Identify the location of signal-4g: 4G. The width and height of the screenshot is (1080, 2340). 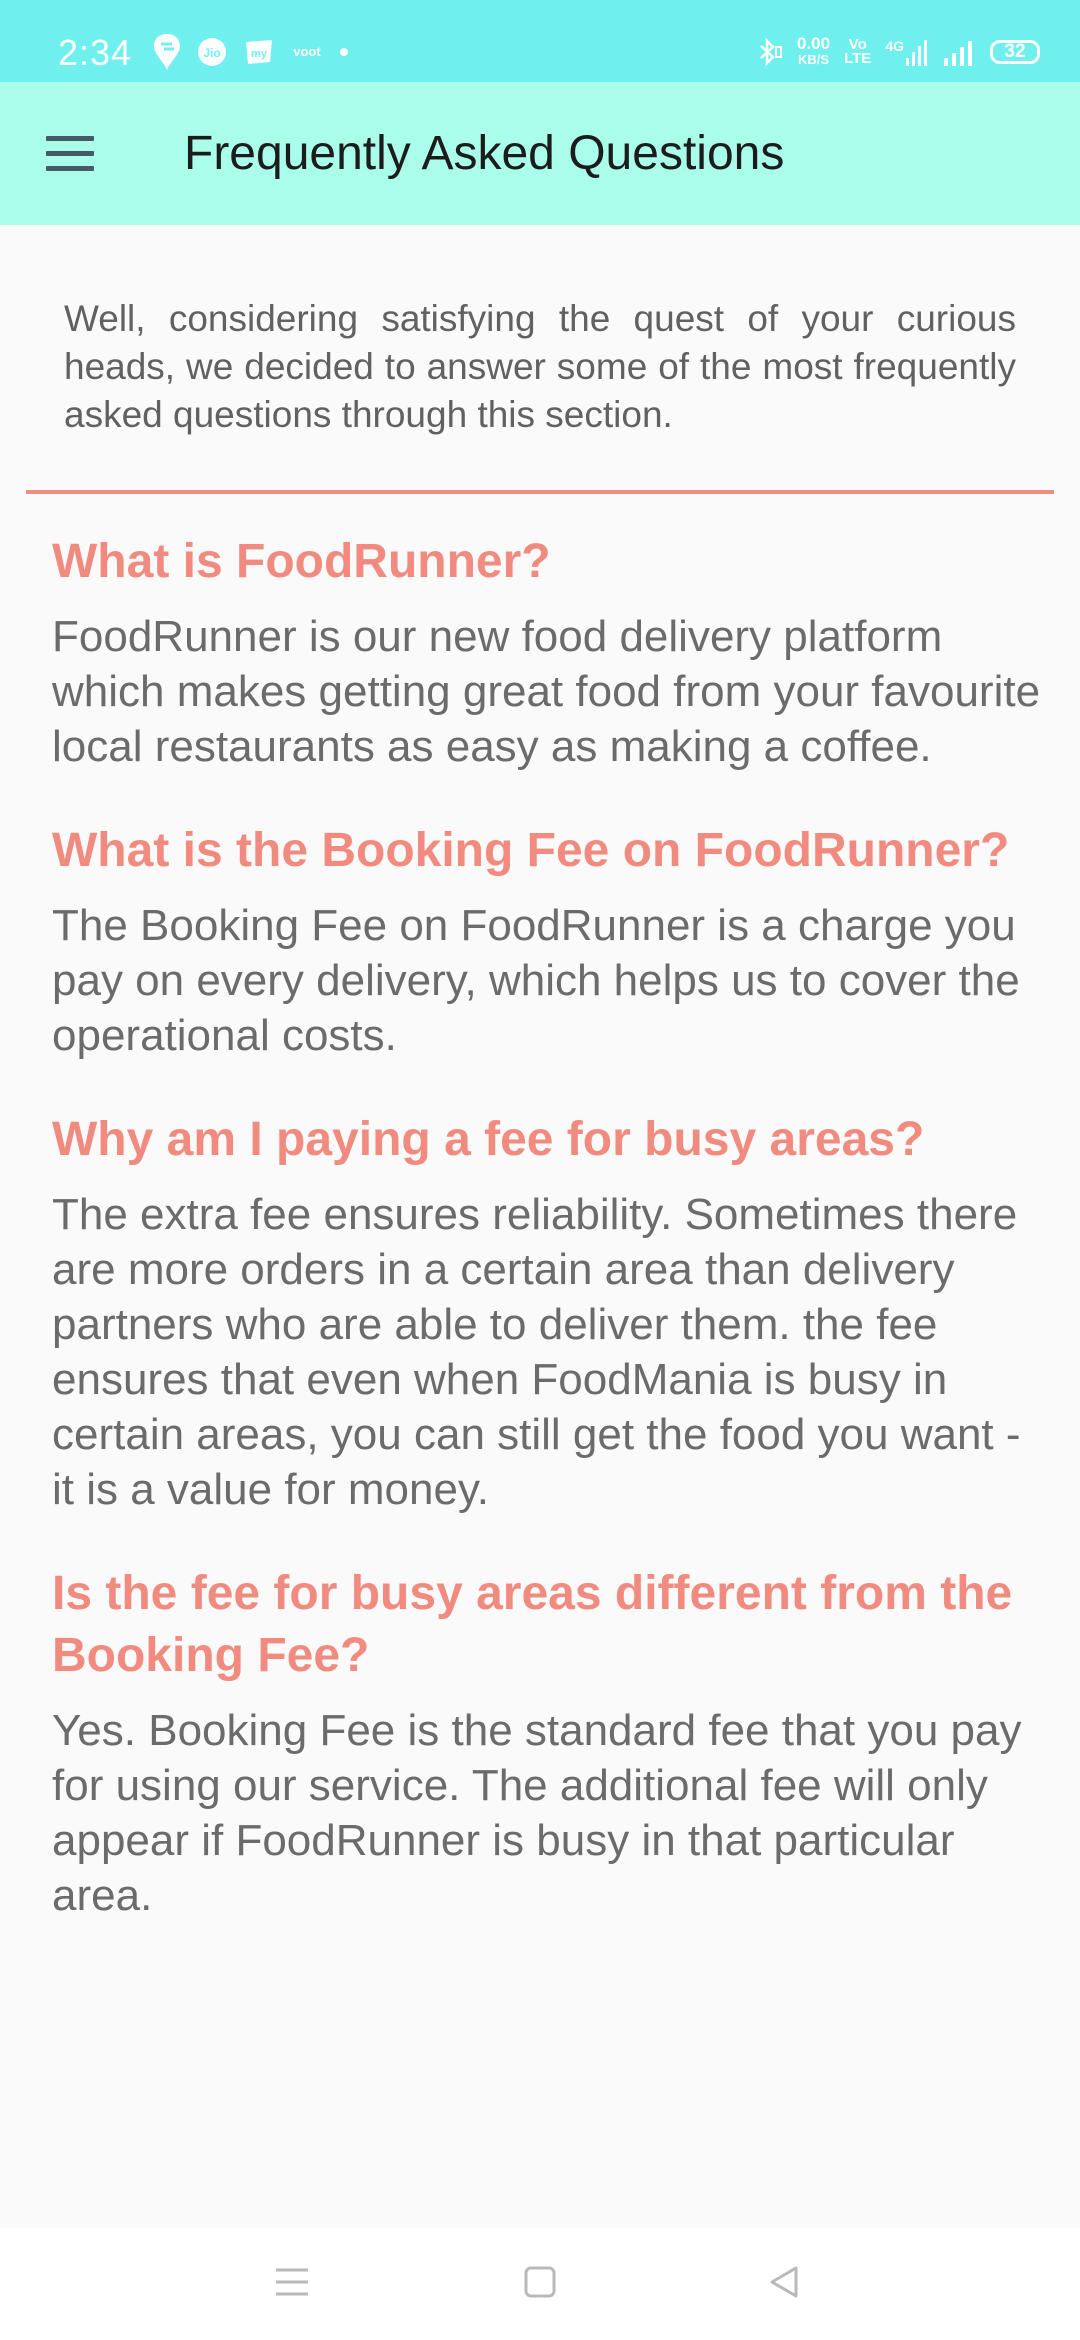
(906, 52).